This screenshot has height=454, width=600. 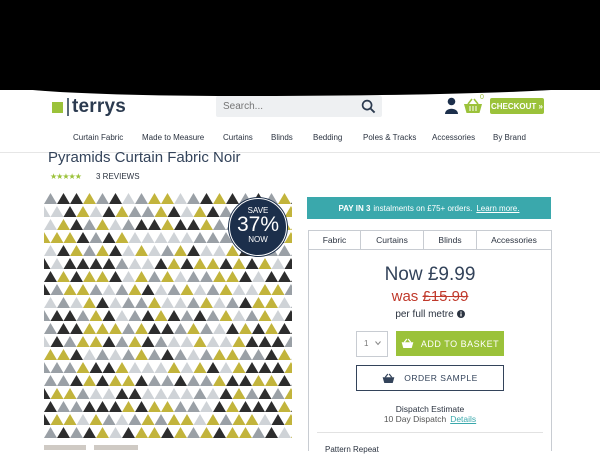 What do you see at coordinates (372, 344) in the screenshot?
I see `quantity-select: 1` at bounding box center [372, 344].